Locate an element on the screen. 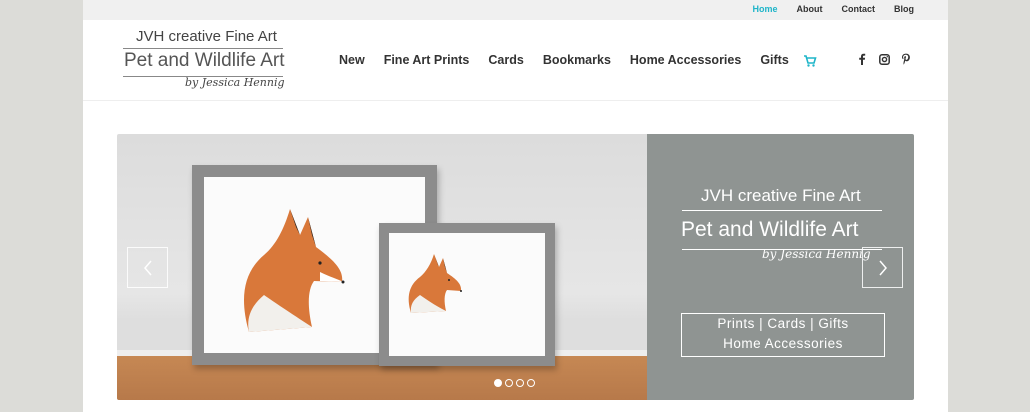 This screenshot has width=1030, height=412. nav-item-home-accessories: Home Accessories is located at coordinates (685, 60).